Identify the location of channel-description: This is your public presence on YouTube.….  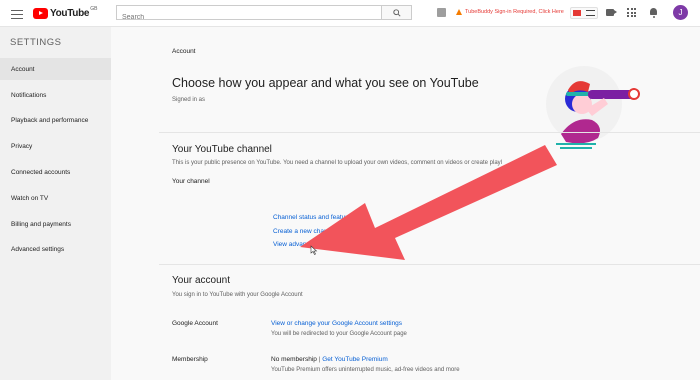
(337, 163).